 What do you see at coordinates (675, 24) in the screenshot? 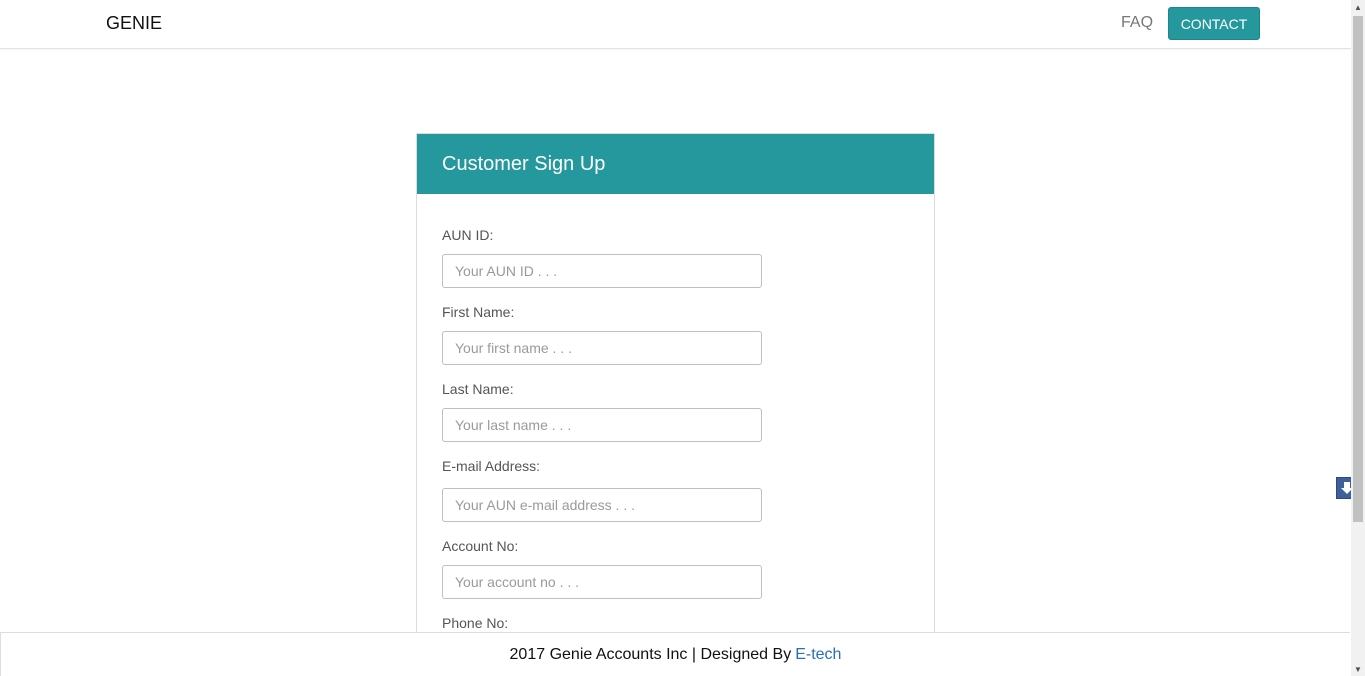
I see `top-navbar: GENIE FAQ CONTACT` at bounding box center [675, 24].